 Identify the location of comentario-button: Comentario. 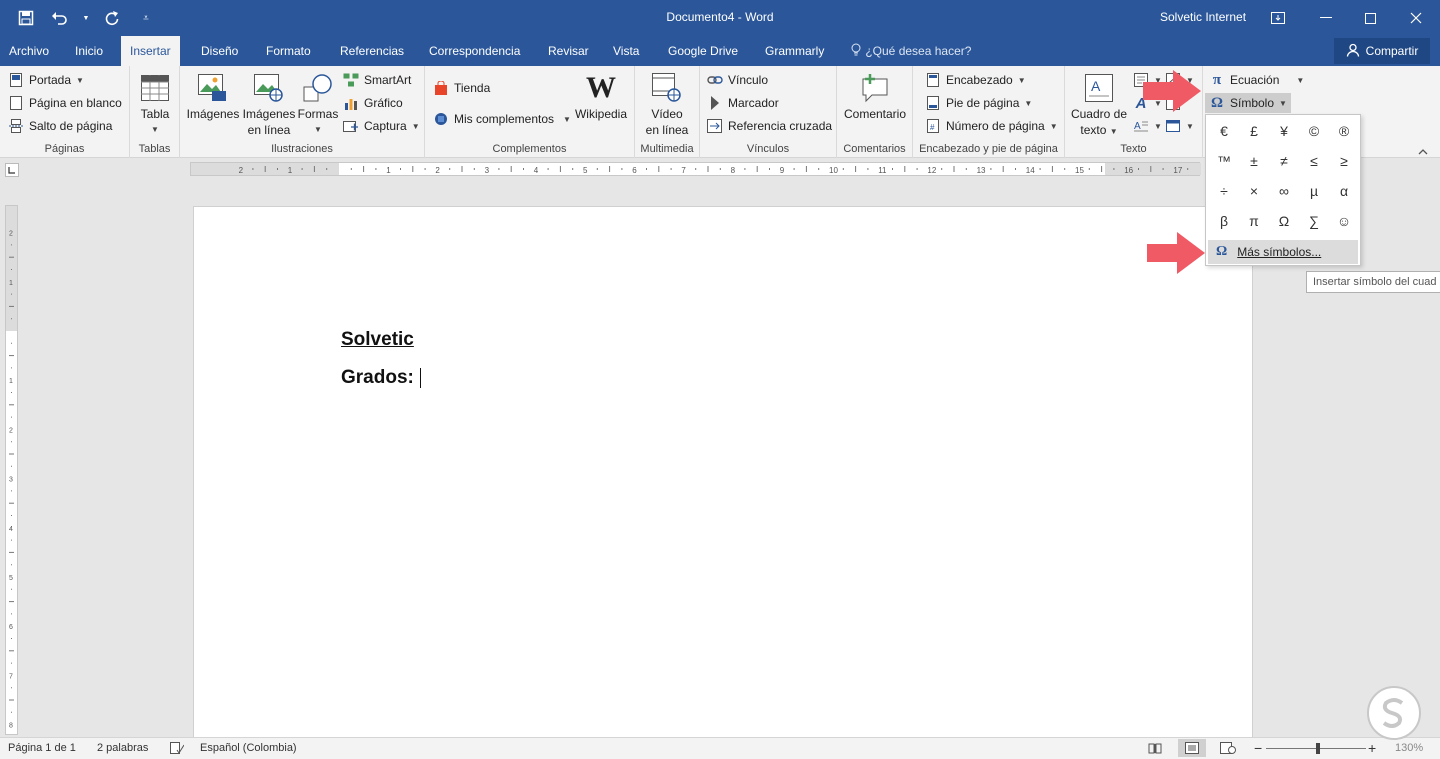
(875, 97).